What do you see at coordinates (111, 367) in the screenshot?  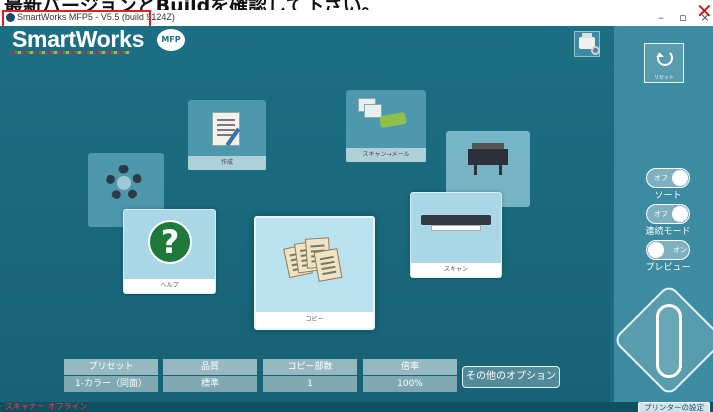 I see `option-label: プリセット` at bounding box center [111, 367].